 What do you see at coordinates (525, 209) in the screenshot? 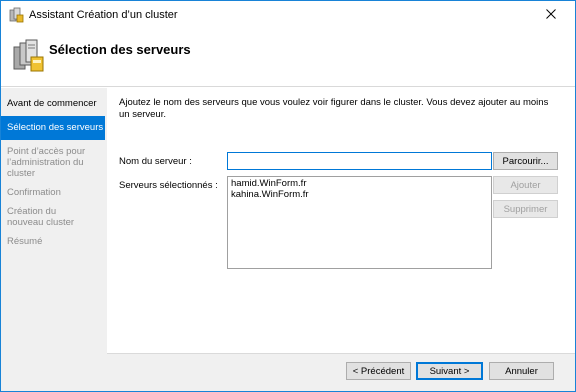
I see `remove-button: Supprimer` at bounding box center [525, 209].